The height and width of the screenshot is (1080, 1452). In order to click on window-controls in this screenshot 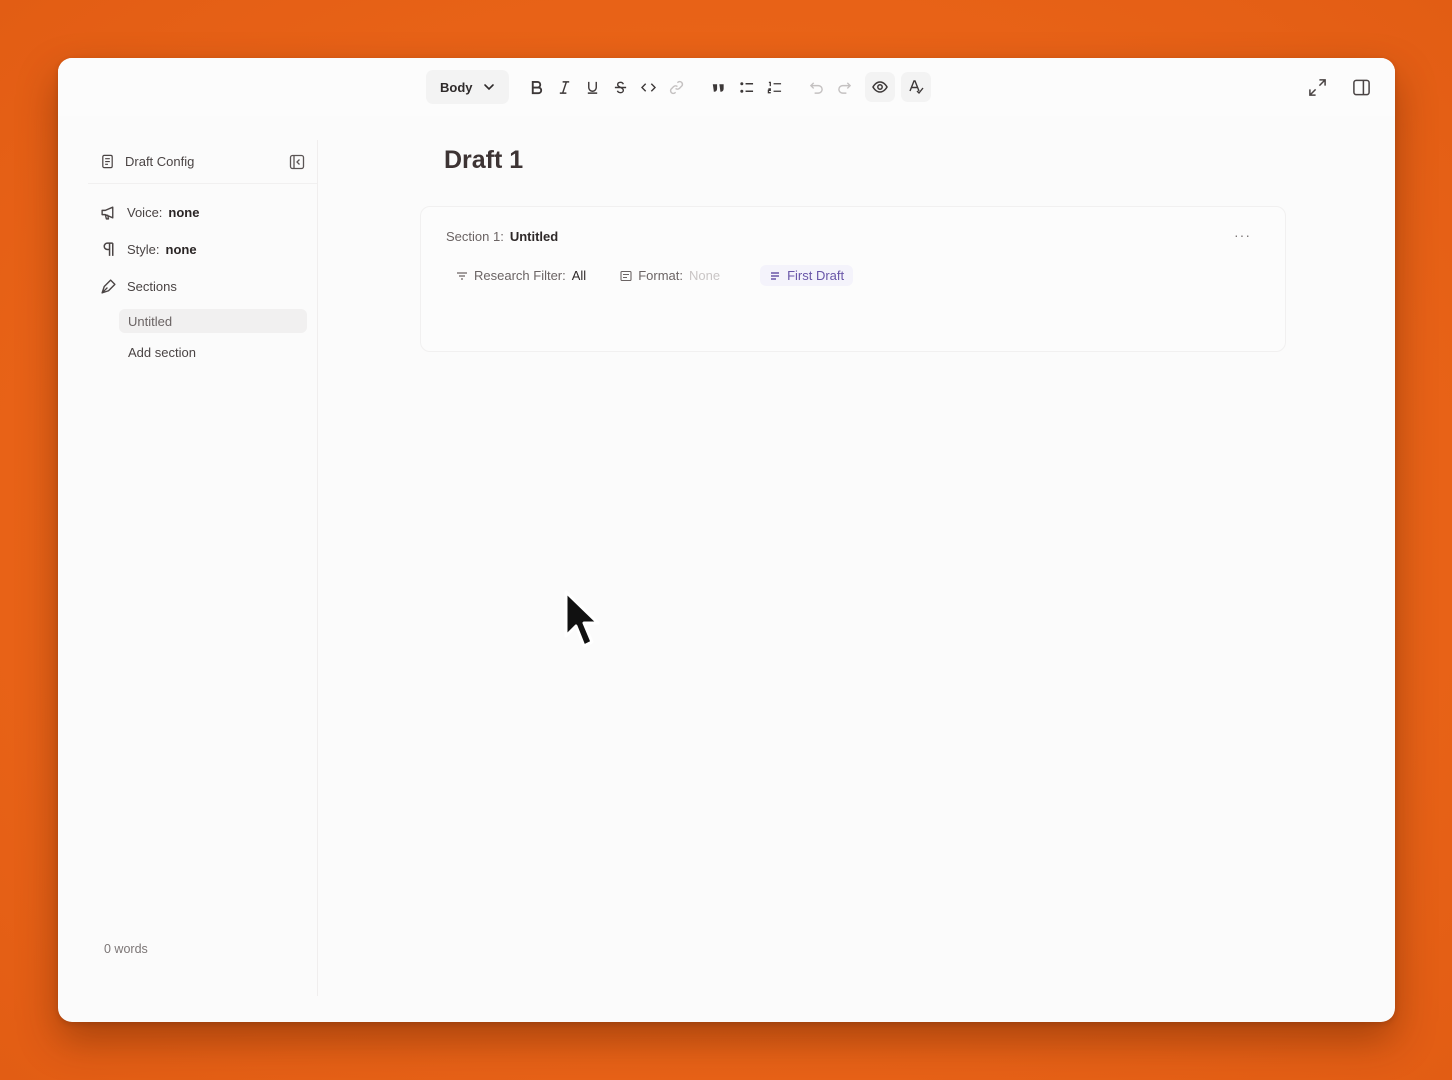, I will do `click(1339, 87)`.